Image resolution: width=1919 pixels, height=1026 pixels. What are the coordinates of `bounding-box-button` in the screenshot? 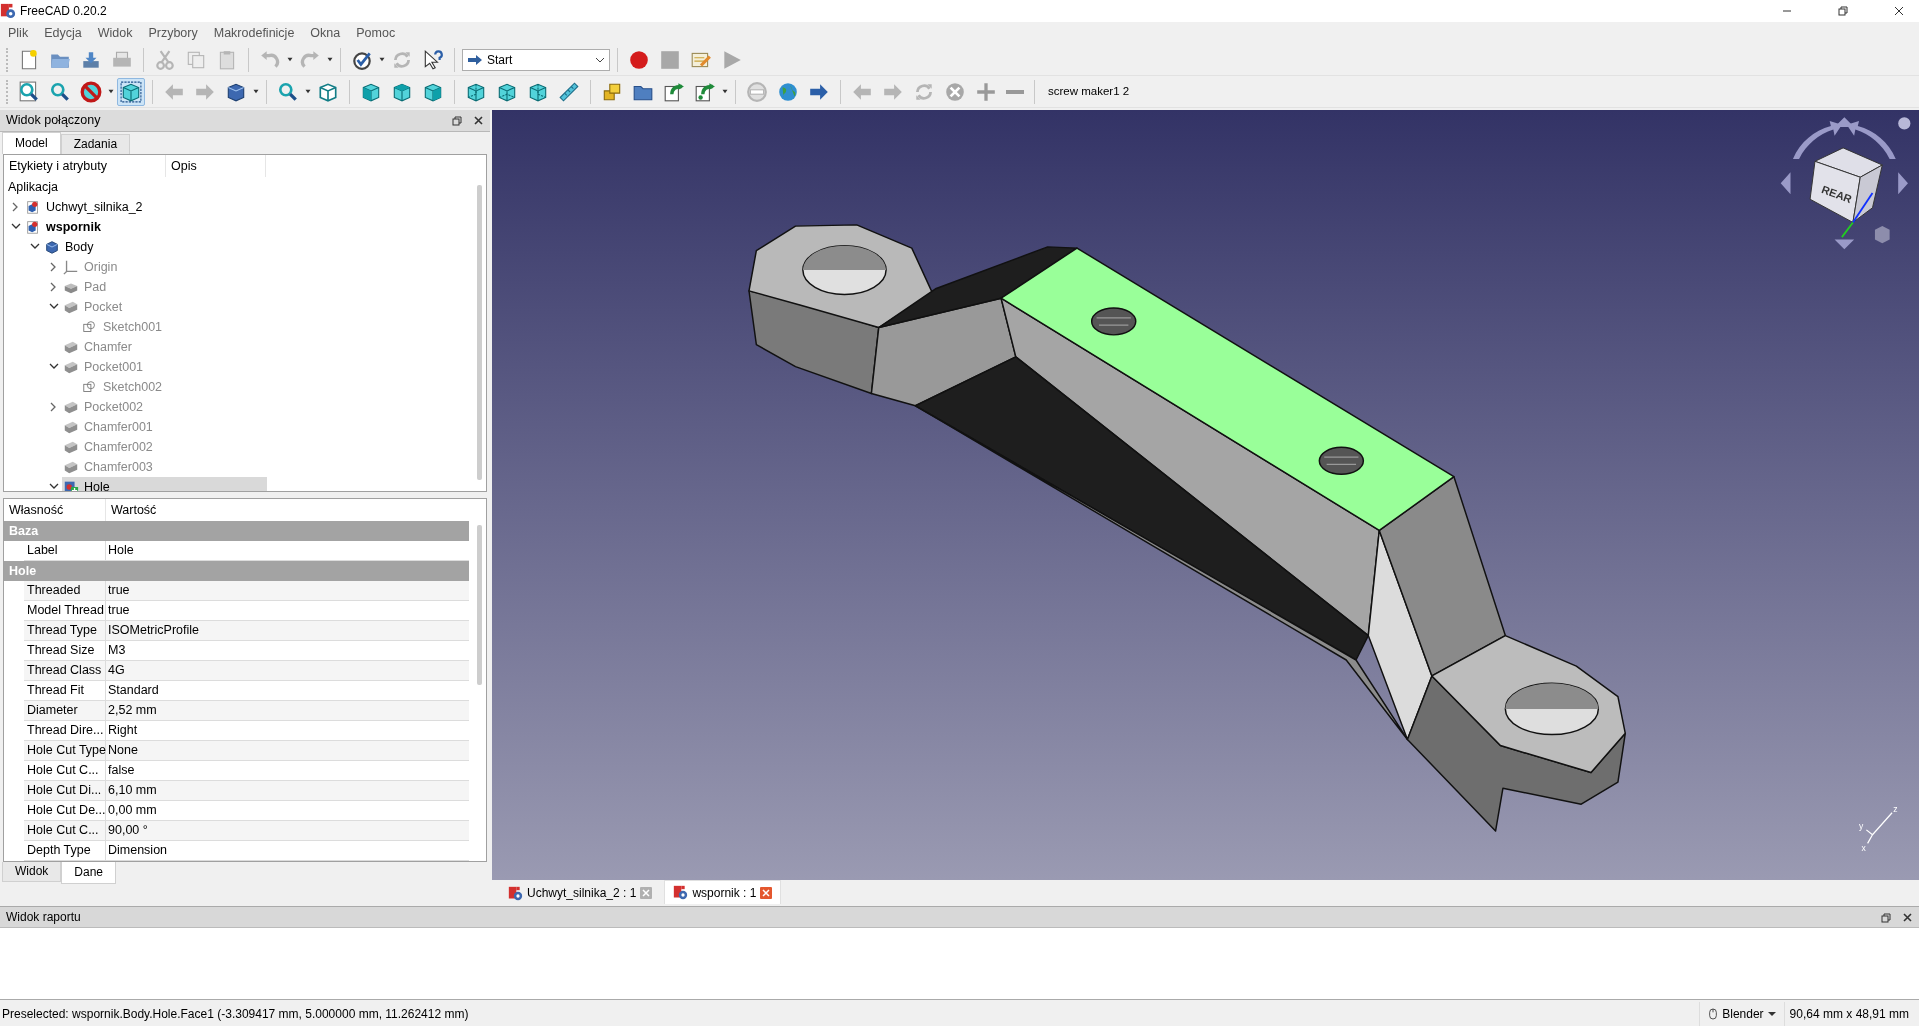 It's located at (131, 91).